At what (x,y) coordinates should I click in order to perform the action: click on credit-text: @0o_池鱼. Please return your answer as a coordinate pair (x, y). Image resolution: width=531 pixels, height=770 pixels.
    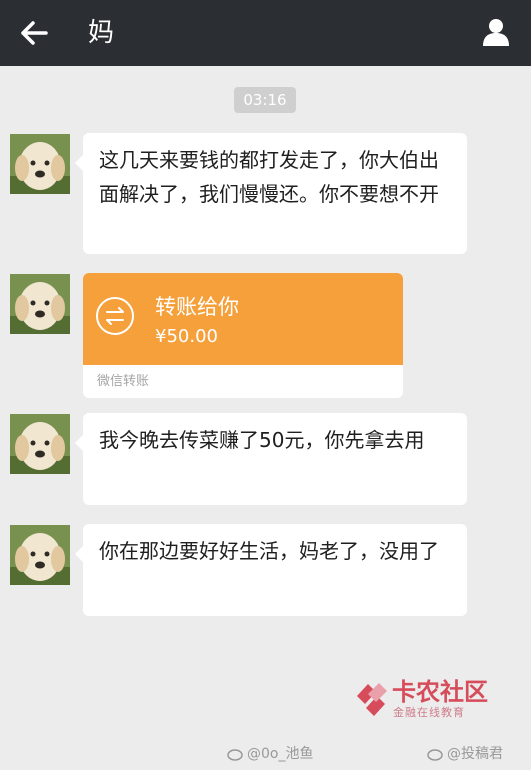
    Looking at the image, I should click on (280, 754).